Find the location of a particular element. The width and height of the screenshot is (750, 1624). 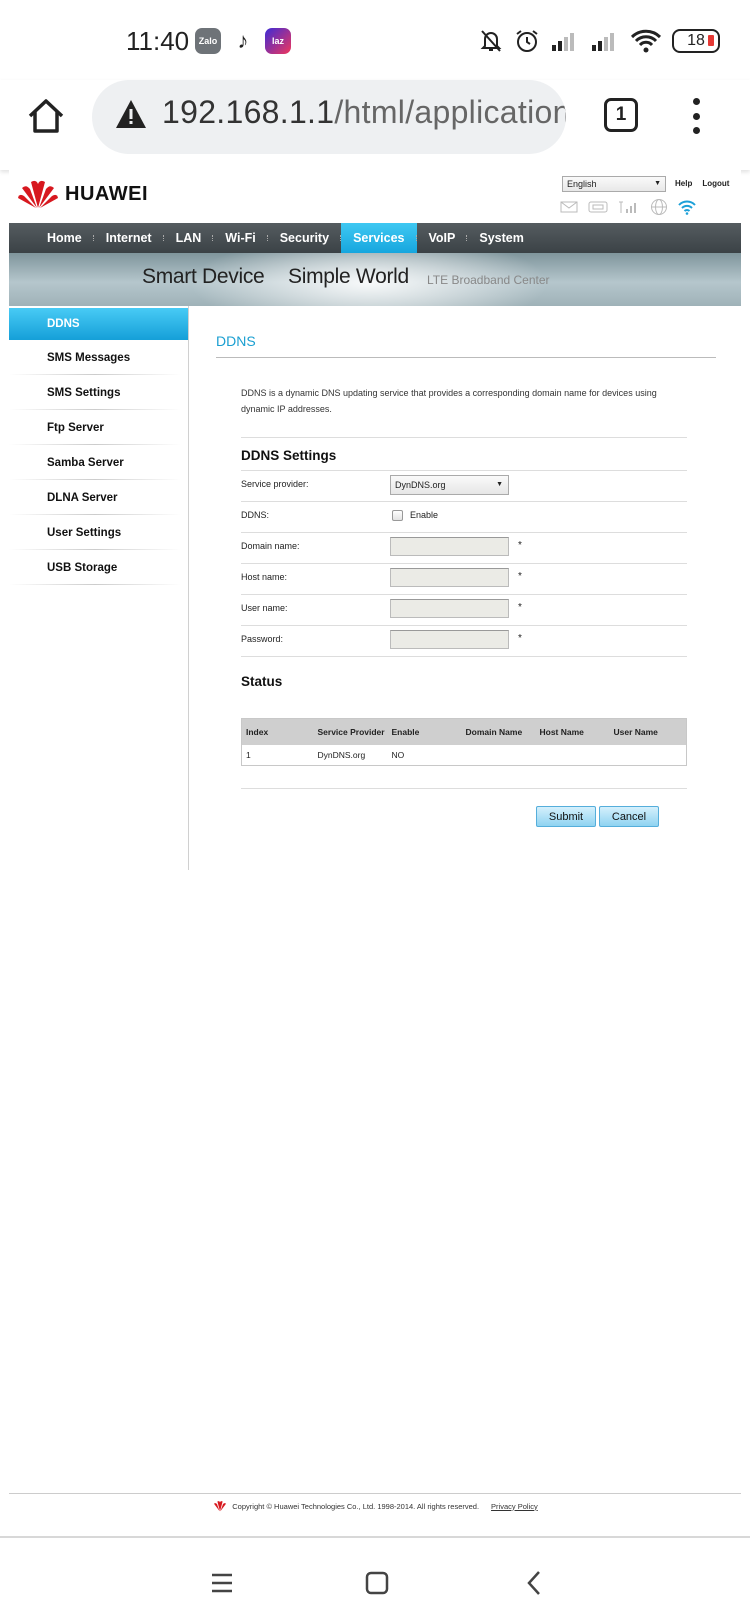

sidebar-item-sms-messages: SMS Messages is located at coordinates (98, 357).